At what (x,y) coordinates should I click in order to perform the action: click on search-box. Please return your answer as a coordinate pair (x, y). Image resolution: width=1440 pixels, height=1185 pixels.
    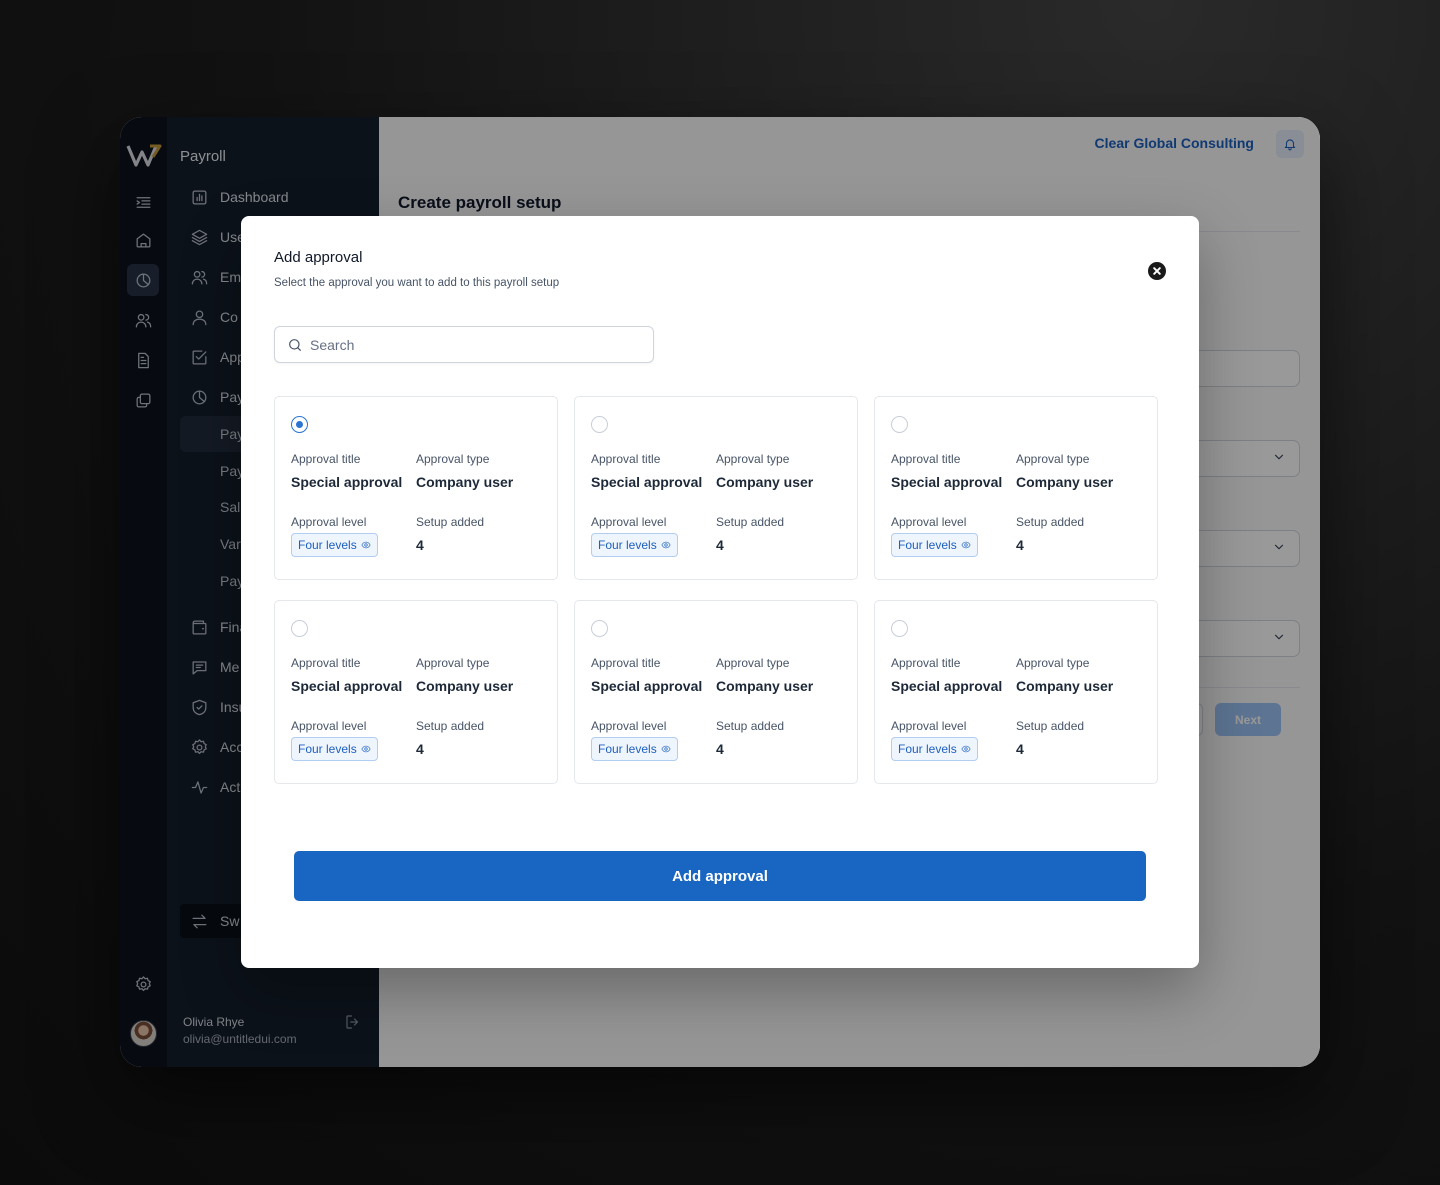
    Looking at the image, I should click on (464, 344).